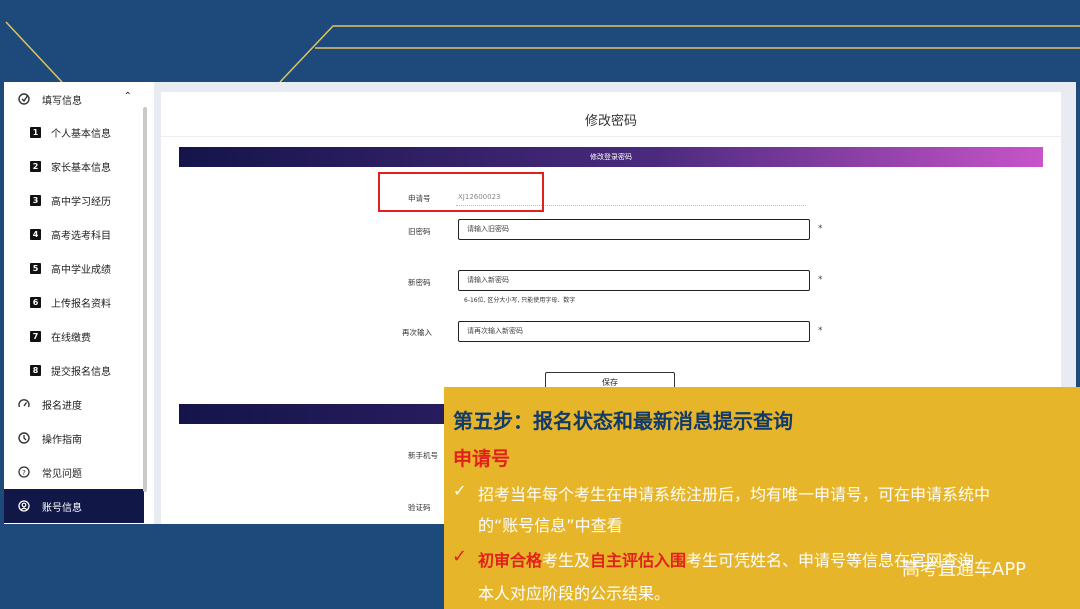 The image size is (1080, 609). What do you see at coordinates (128, 96) in the screenshot?
I see `chevron-up-icon: ⌃` at bounding box center [128, 96].